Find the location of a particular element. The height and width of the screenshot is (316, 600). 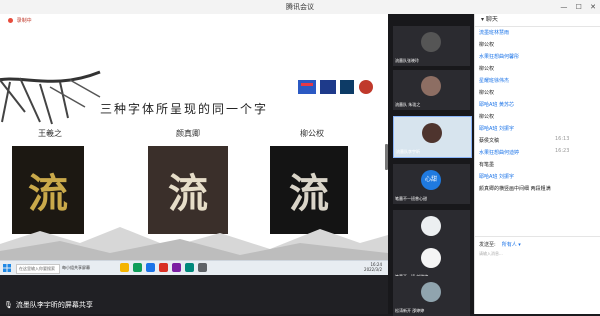

chat-message-sender: 水果狂想曲何馨彤 is located at coordinates (499, 57).